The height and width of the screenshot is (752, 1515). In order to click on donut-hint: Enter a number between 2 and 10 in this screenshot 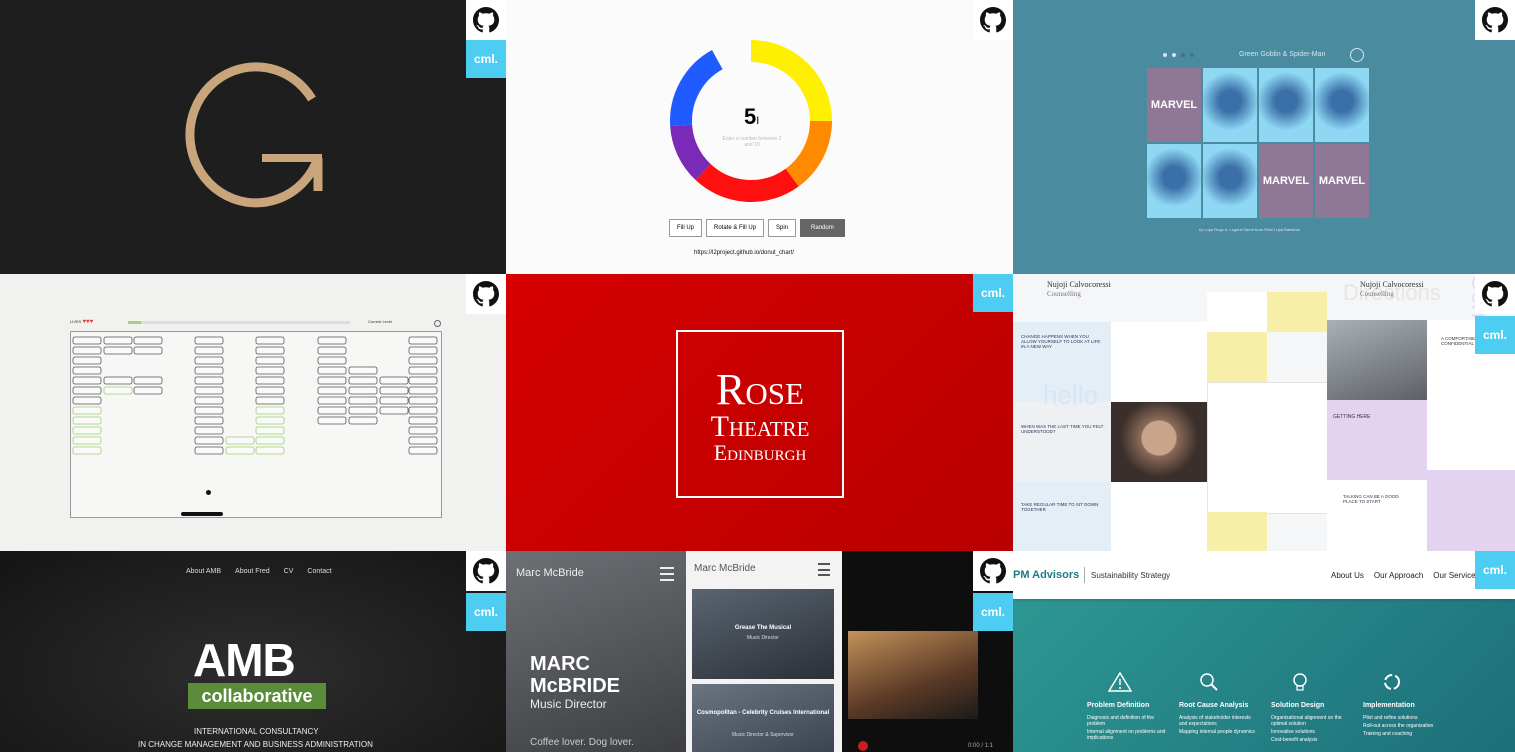, I will do `click(752, 142)`.